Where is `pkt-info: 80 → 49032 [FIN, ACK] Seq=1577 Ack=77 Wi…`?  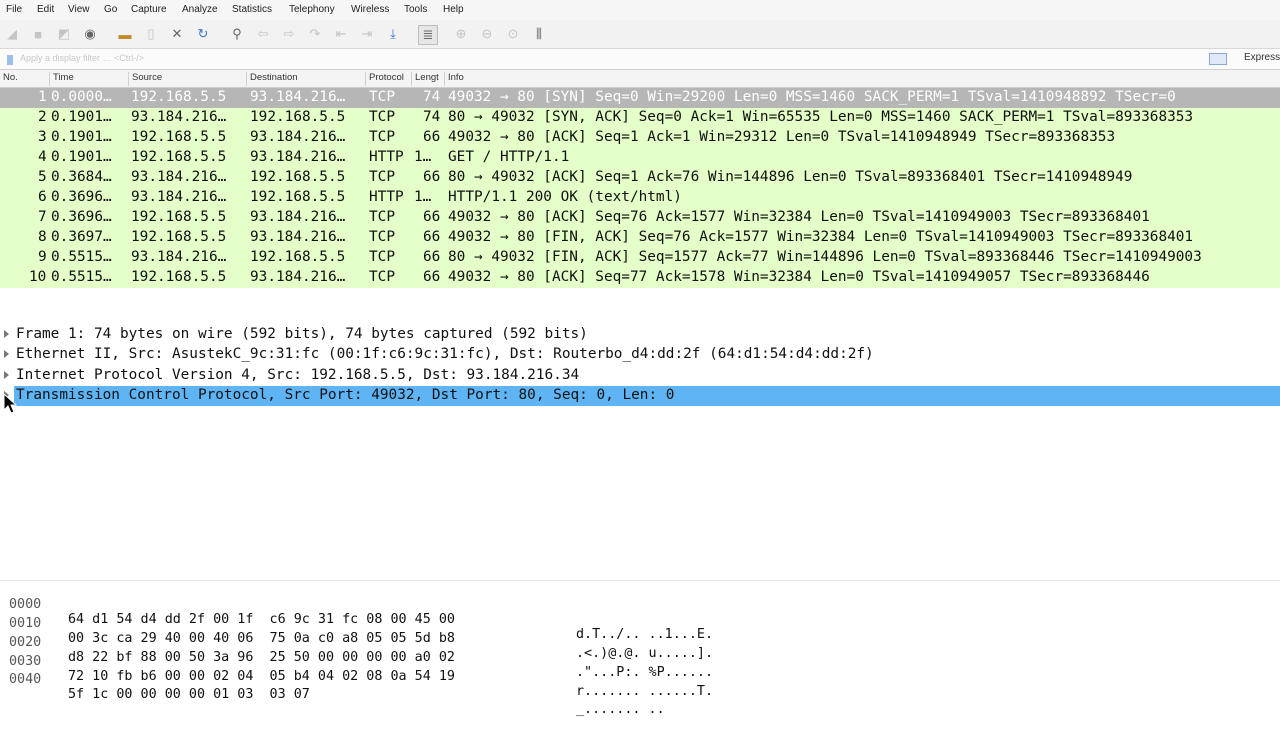
pkt-info: 80 → 49032 [FIN, ACK] Seq=1577 Ack=77 Wi… is located at coordinates (825, 257).